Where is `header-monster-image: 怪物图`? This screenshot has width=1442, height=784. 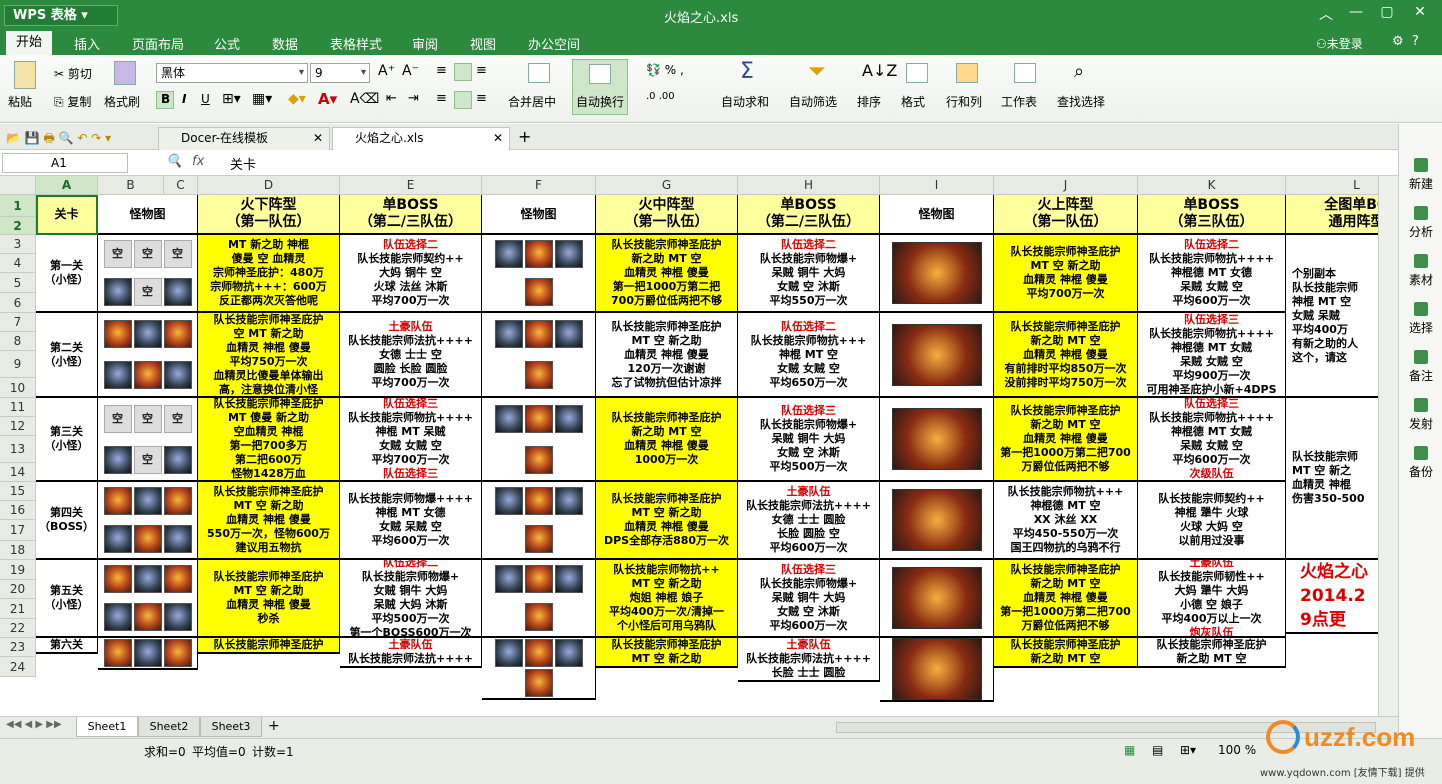
header-monster-image: 怪物图 is located at coordinates (539, 215).